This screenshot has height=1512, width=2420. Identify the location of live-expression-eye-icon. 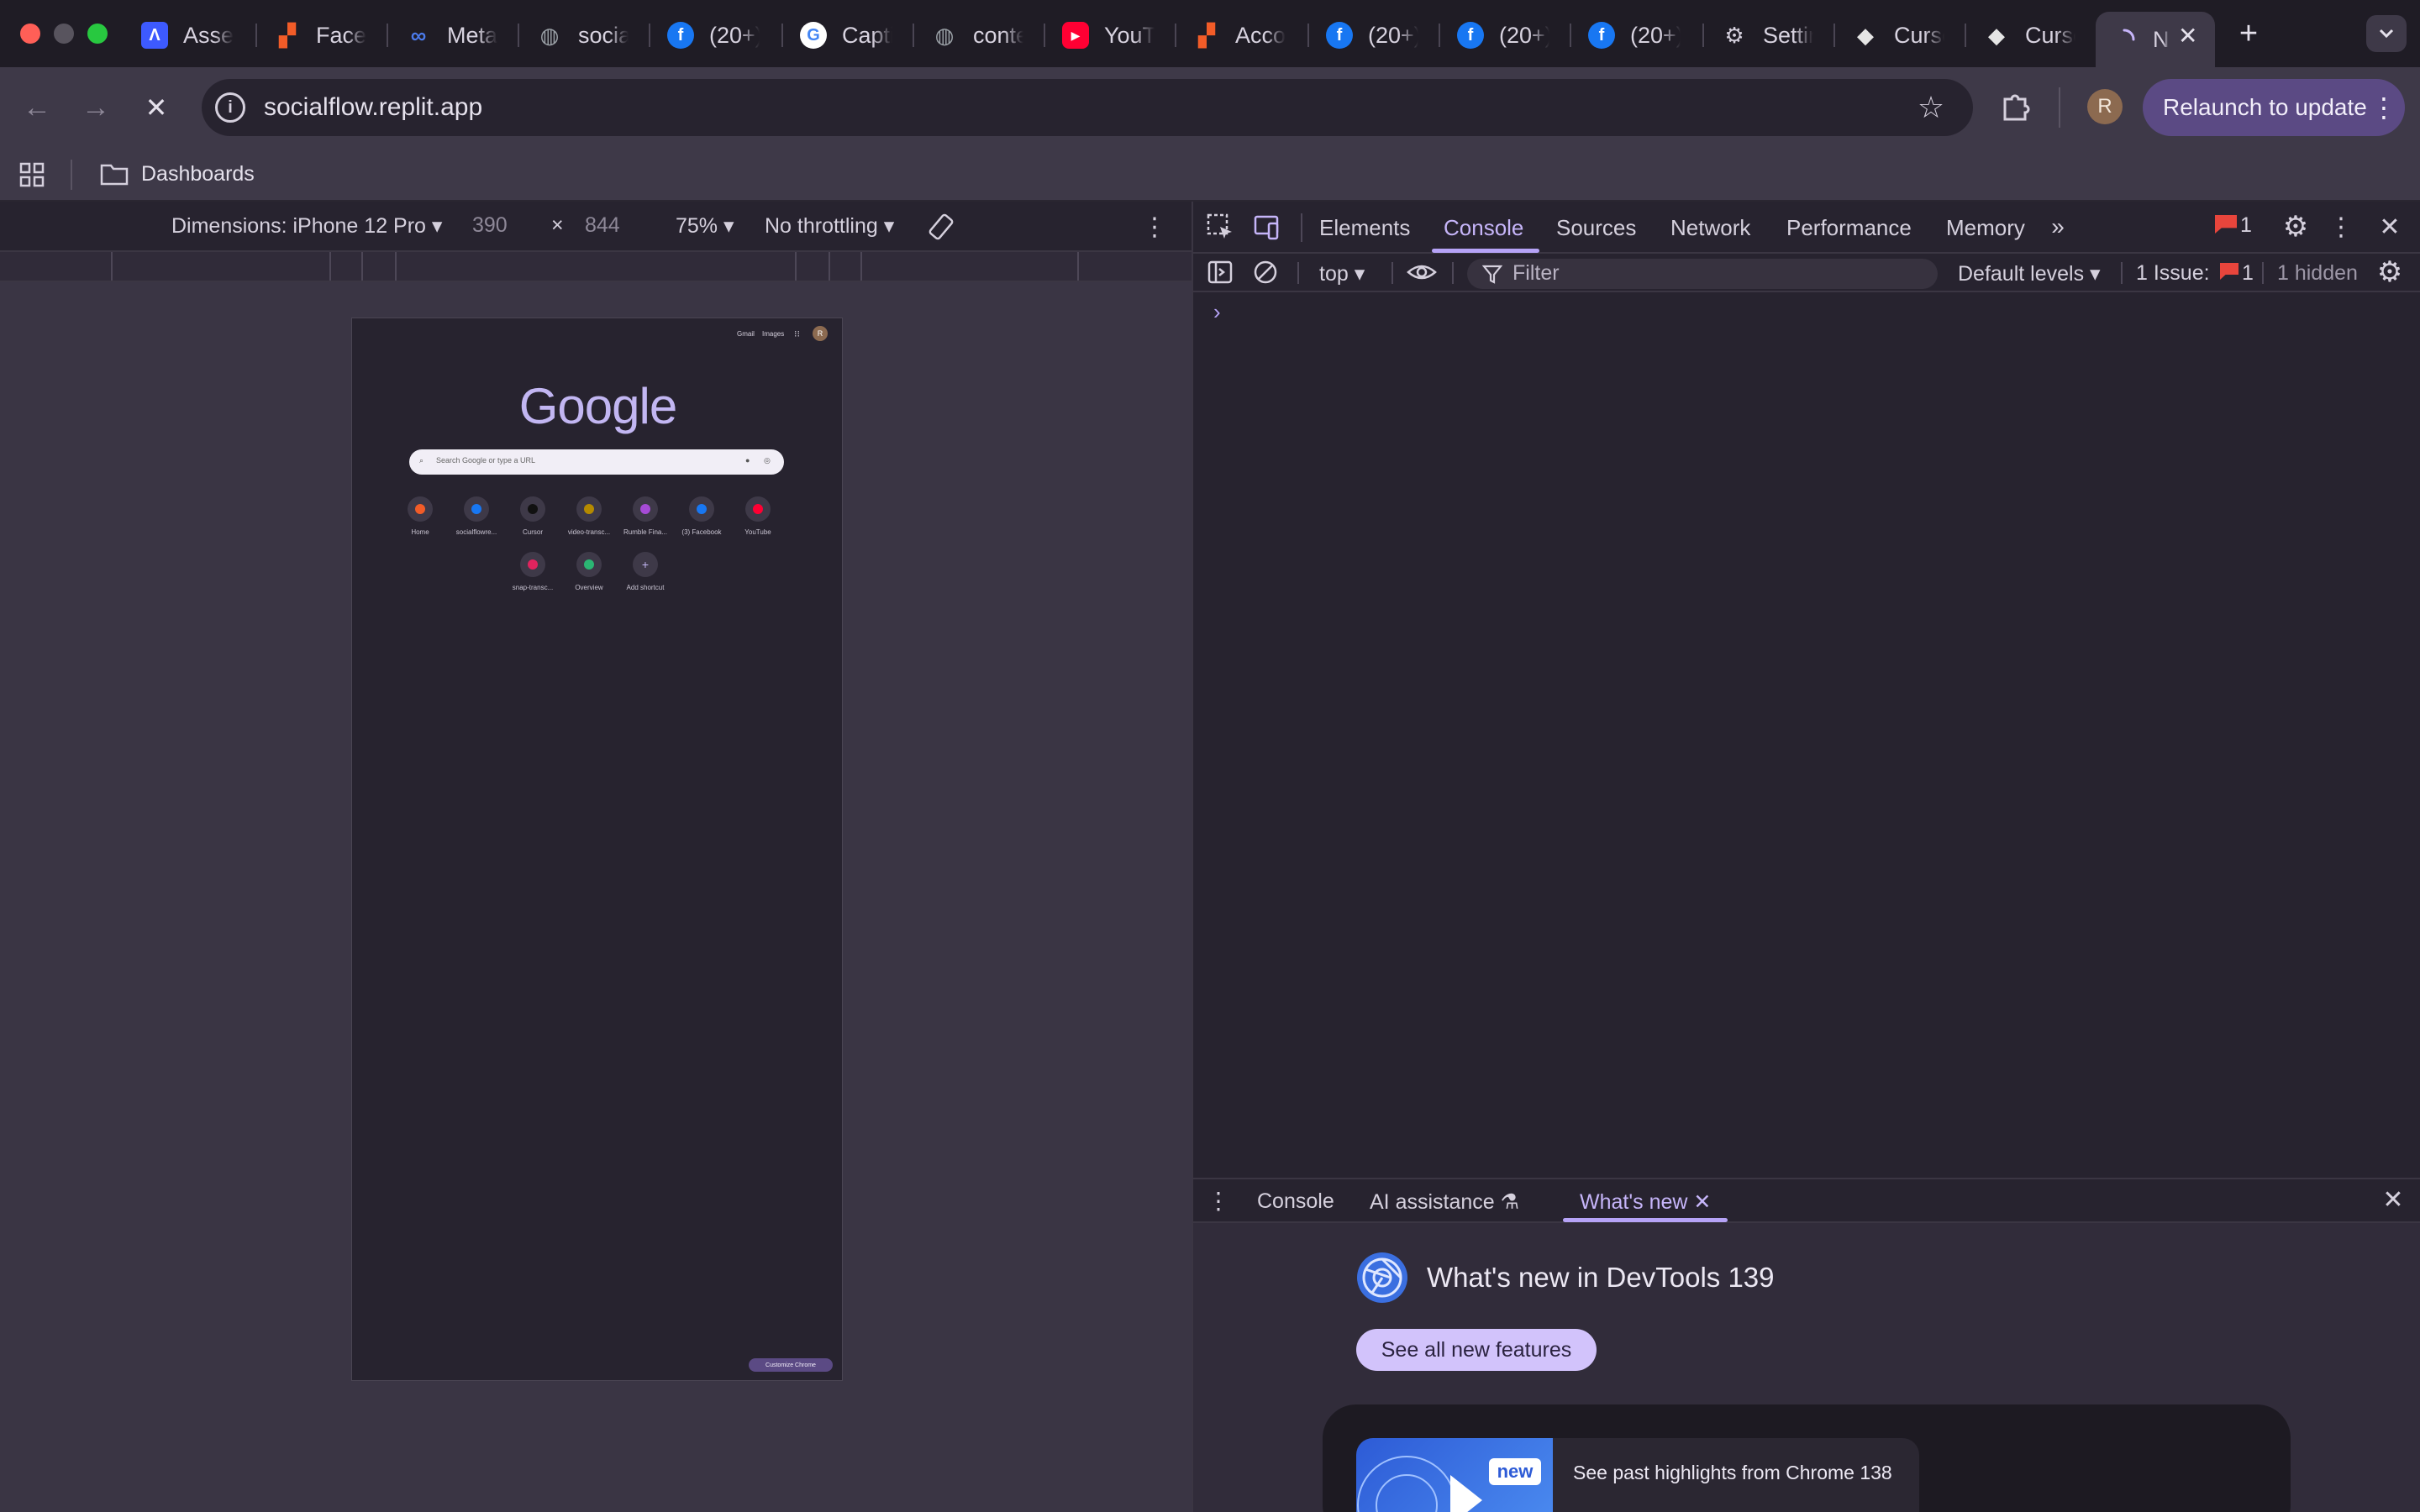
(1422, 272).